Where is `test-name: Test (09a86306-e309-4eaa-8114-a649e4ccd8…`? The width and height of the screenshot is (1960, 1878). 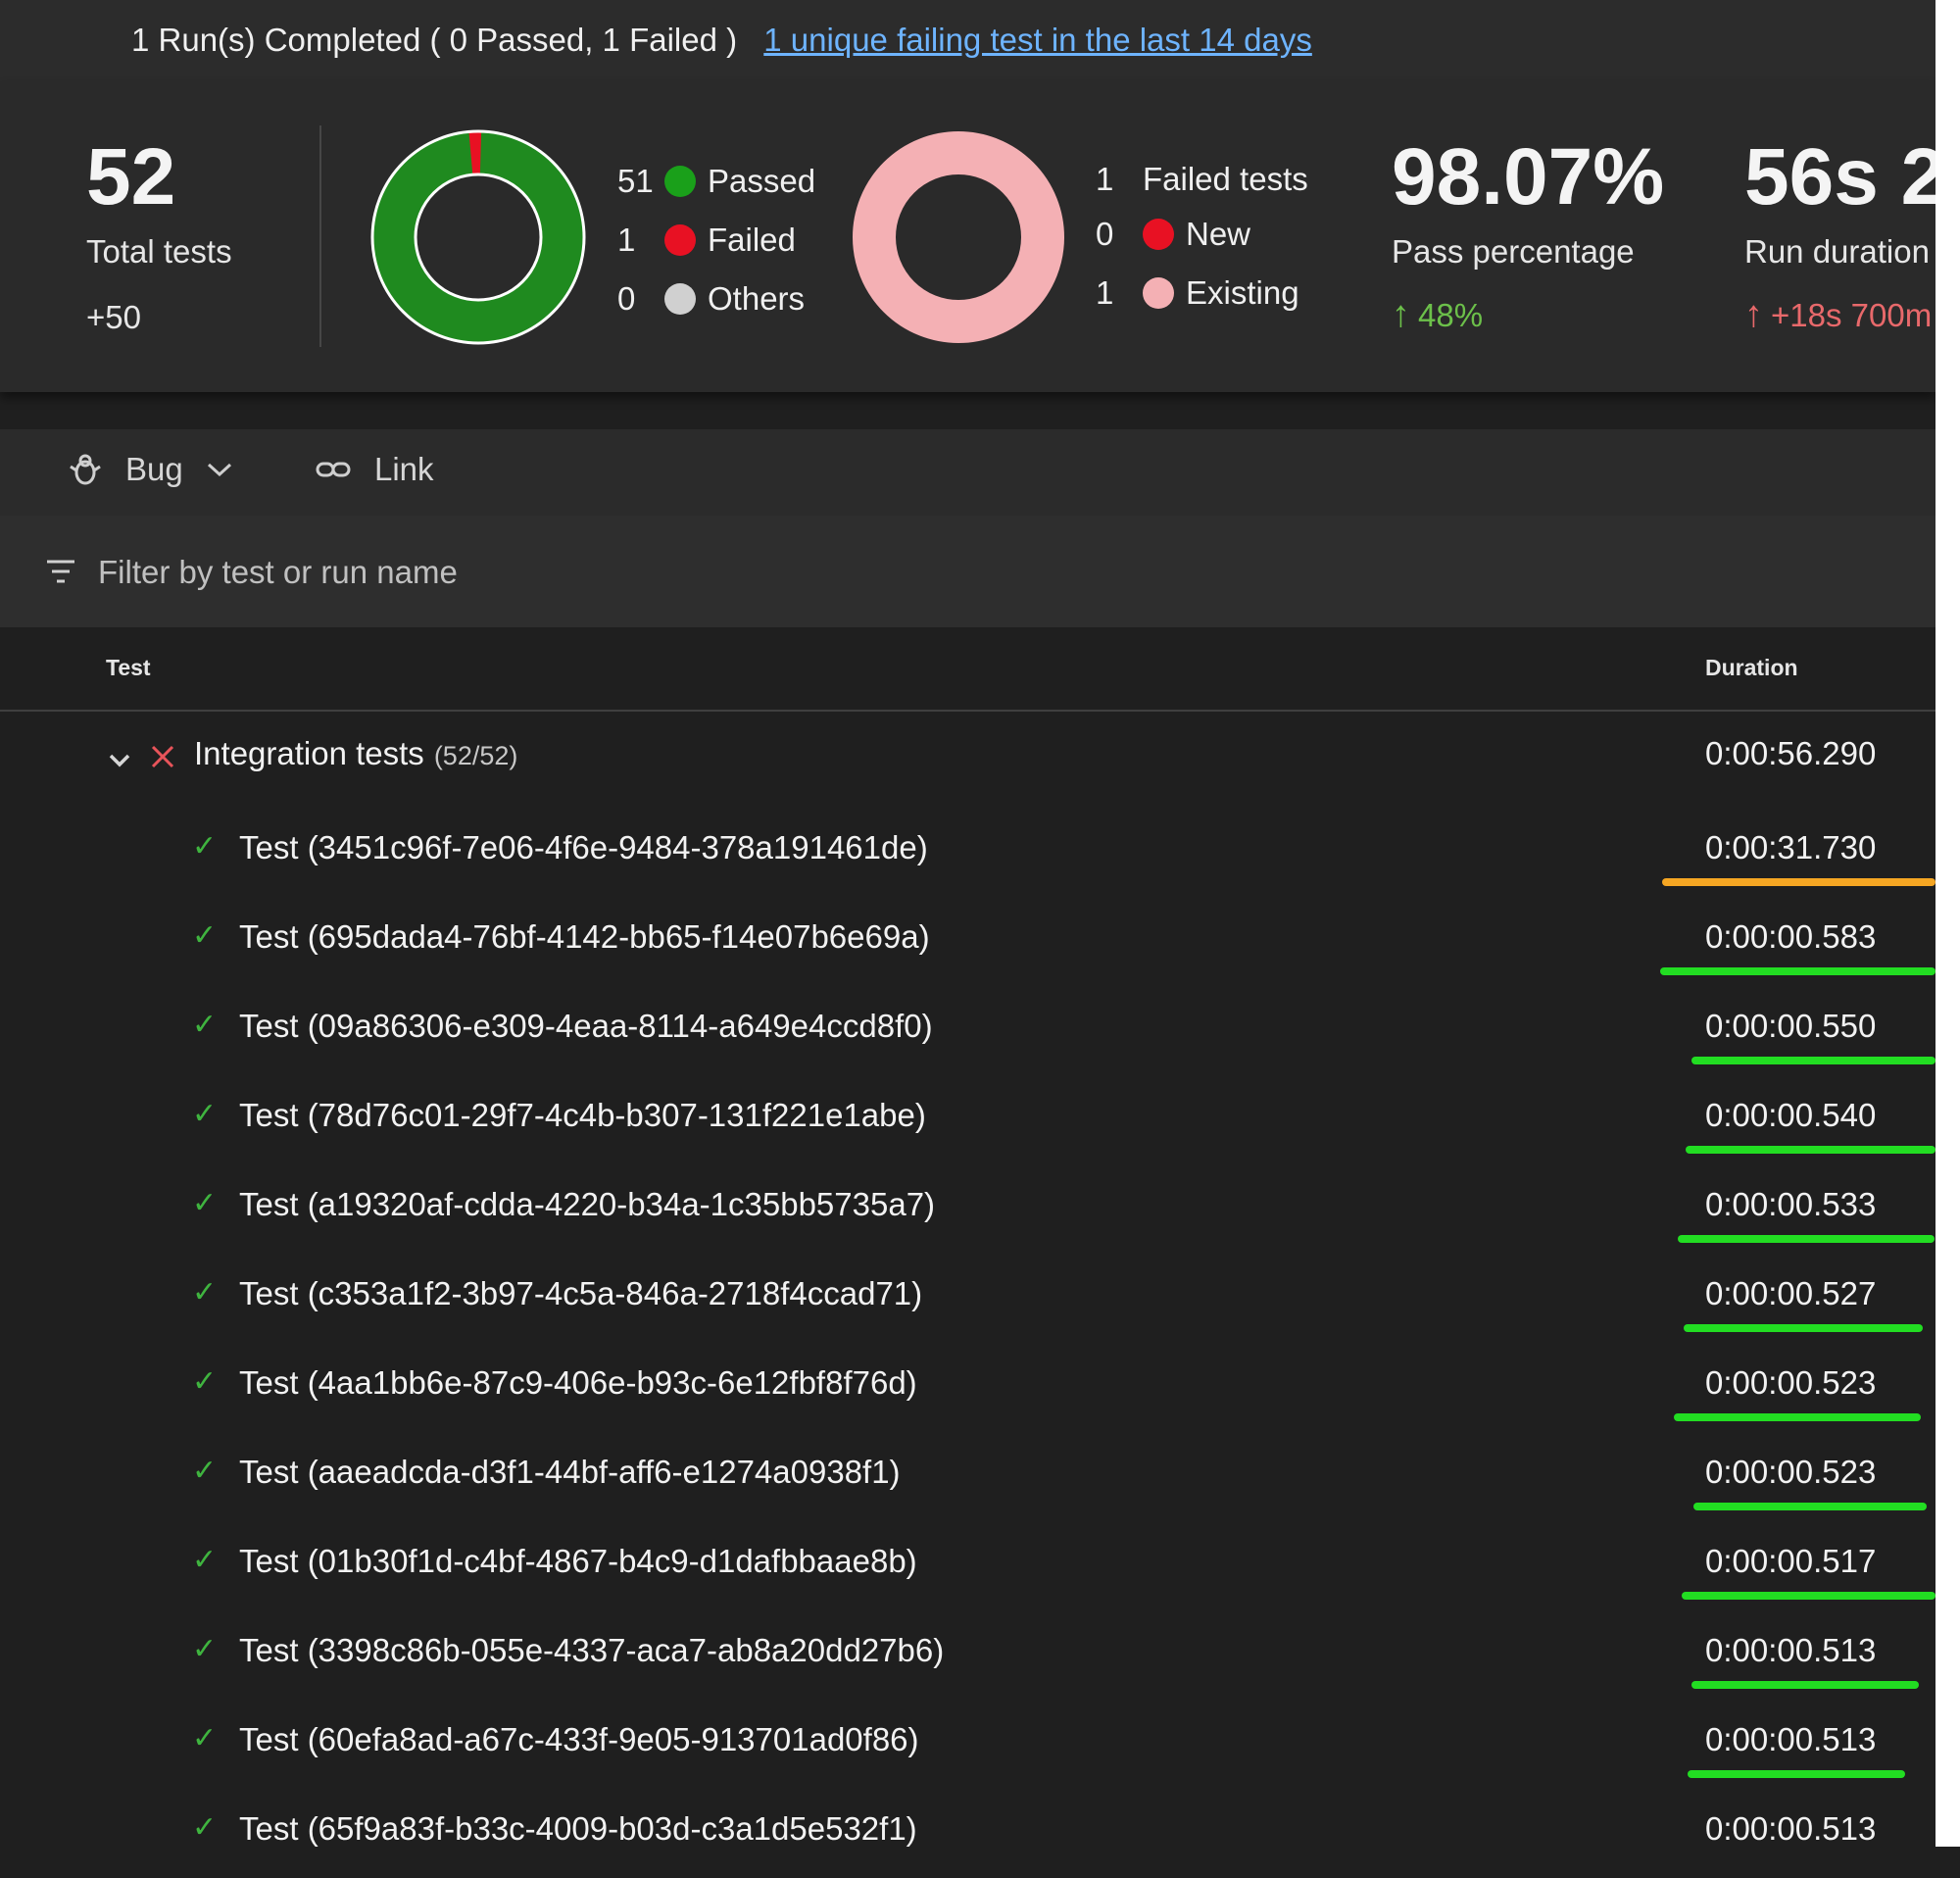
test-name: Test (09a86306-e309-4eaa-8114-a649e4ccd8… is located at coordinates (586, 1026).